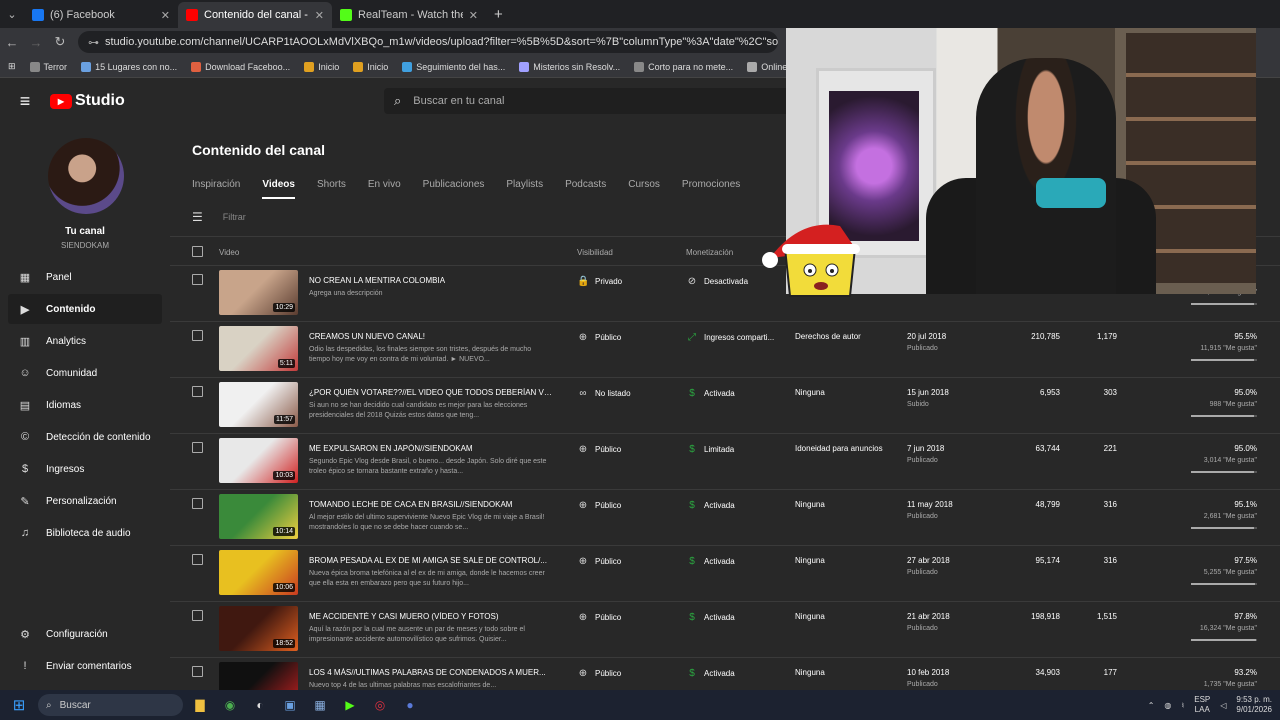 The image size is (1280, 720). What do you see at coordinates (717, 281) in the screenshot?
I see `monetization-cell: ⊘ Desactivada` at bounding box center [717, 281].